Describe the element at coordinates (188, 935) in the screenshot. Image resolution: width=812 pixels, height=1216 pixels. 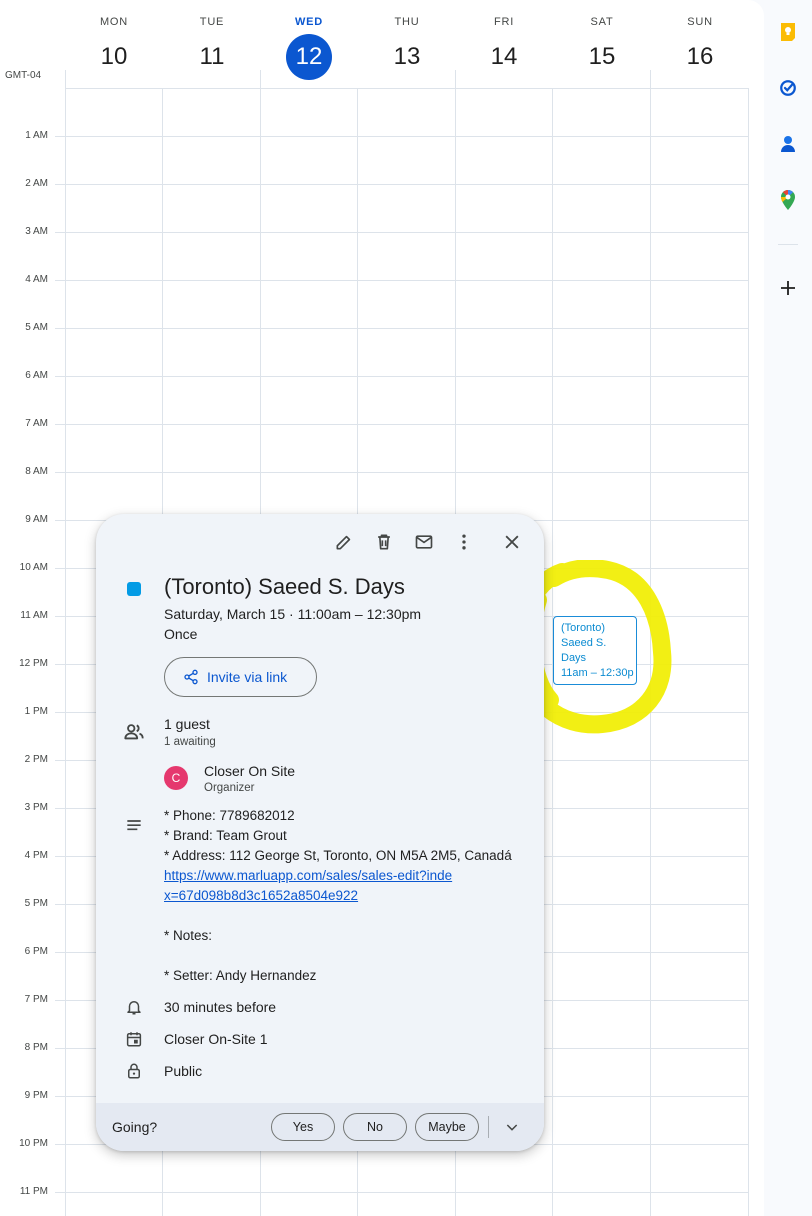
I see `desc-notes: * Notes:` at that location.